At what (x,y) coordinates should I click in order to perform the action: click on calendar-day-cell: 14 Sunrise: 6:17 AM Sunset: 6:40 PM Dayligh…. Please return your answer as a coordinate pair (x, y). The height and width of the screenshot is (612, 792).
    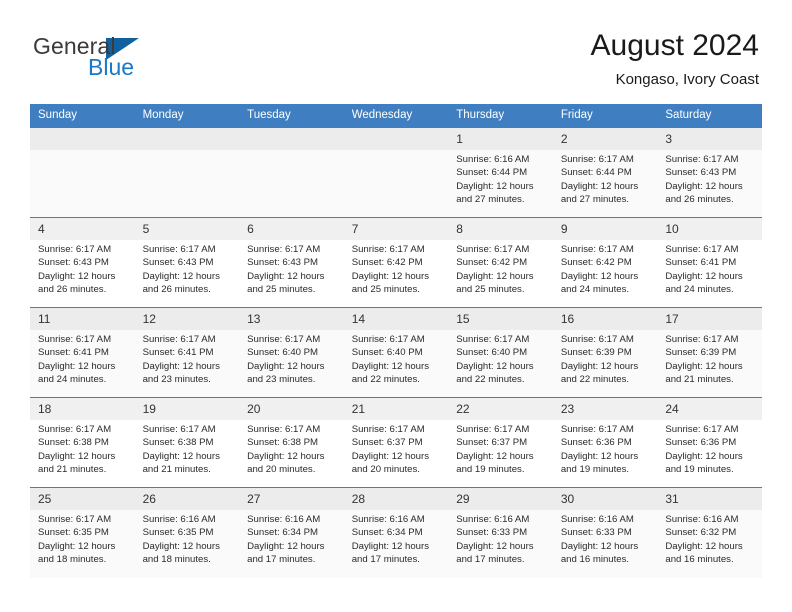
    Looking at the image, I should click on (396, 352).